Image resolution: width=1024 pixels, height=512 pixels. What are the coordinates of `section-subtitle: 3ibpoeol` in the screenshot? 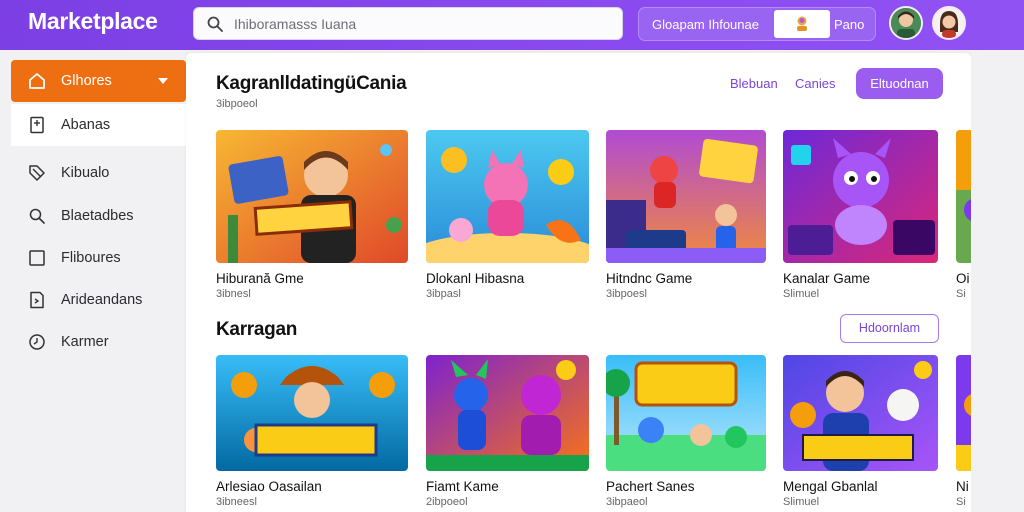 It's located at (237, 104).